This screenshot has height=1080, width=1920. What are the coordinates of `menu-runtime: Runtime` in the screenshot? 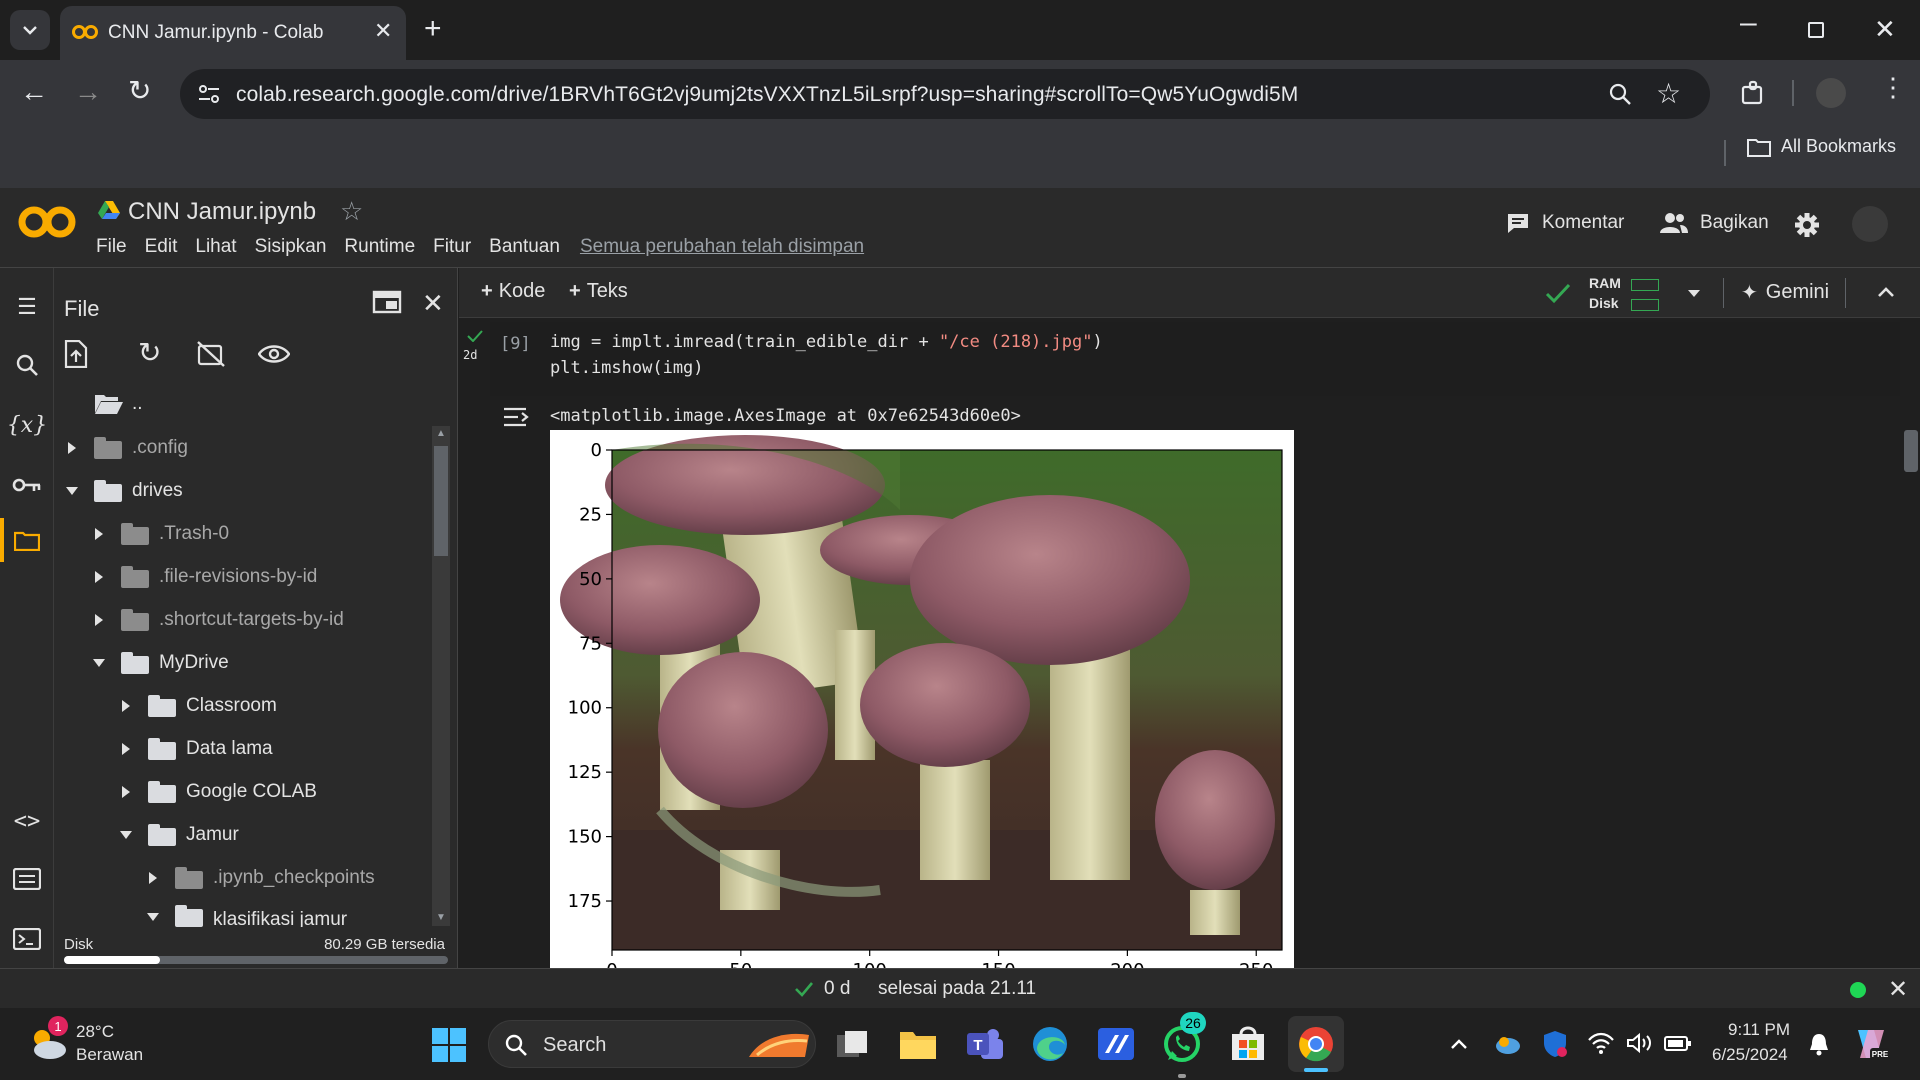 It's located at (379, 247).